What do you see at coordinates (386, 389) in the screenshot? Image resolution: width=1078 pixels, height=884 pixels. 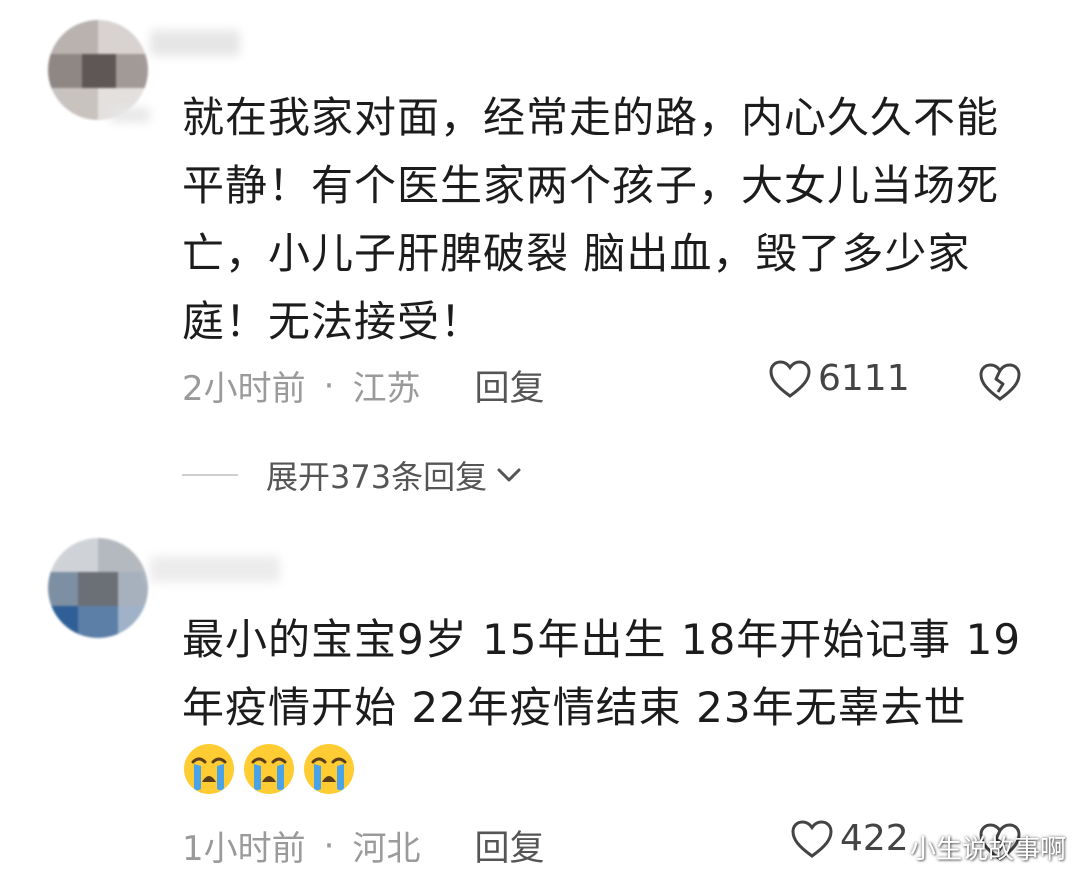 I see `comment-location: 江苏` at bounding box center [386, 389].